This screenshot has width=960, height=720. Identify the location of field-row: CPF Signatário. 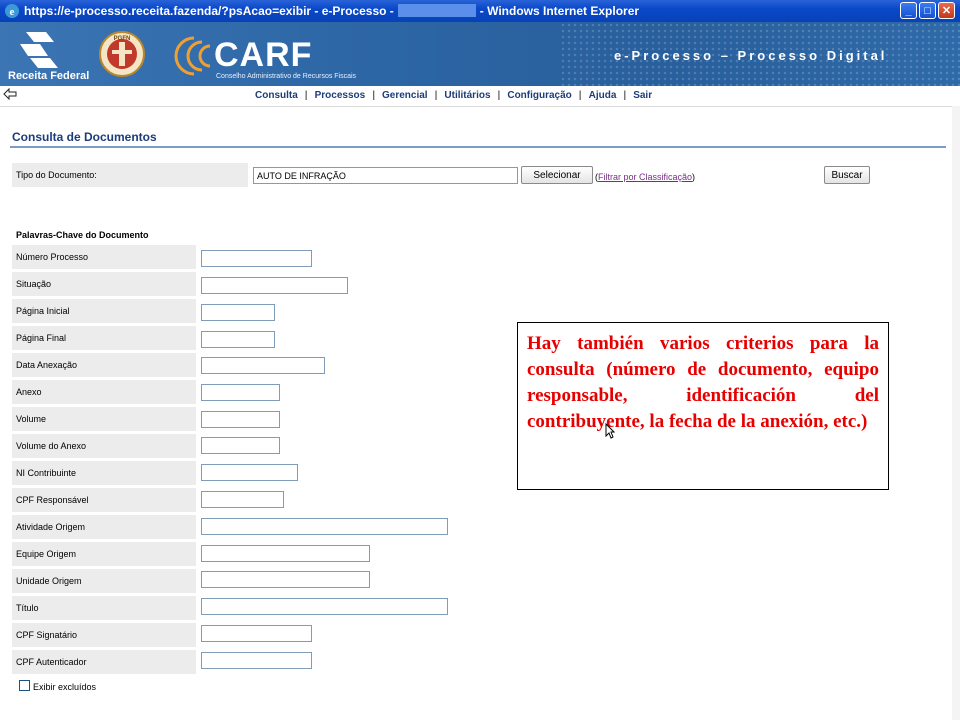
(104, 635).